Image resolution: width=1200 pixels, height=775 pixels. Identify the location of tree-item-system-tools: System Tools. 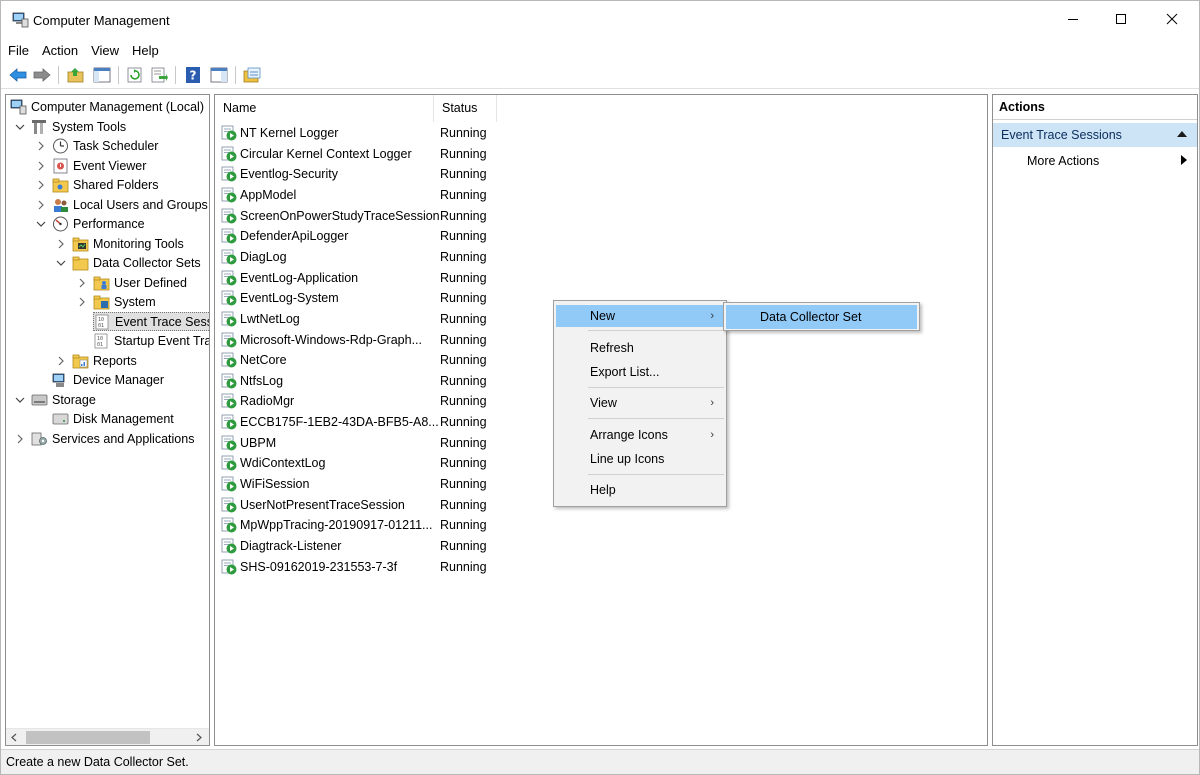
(78, 126).